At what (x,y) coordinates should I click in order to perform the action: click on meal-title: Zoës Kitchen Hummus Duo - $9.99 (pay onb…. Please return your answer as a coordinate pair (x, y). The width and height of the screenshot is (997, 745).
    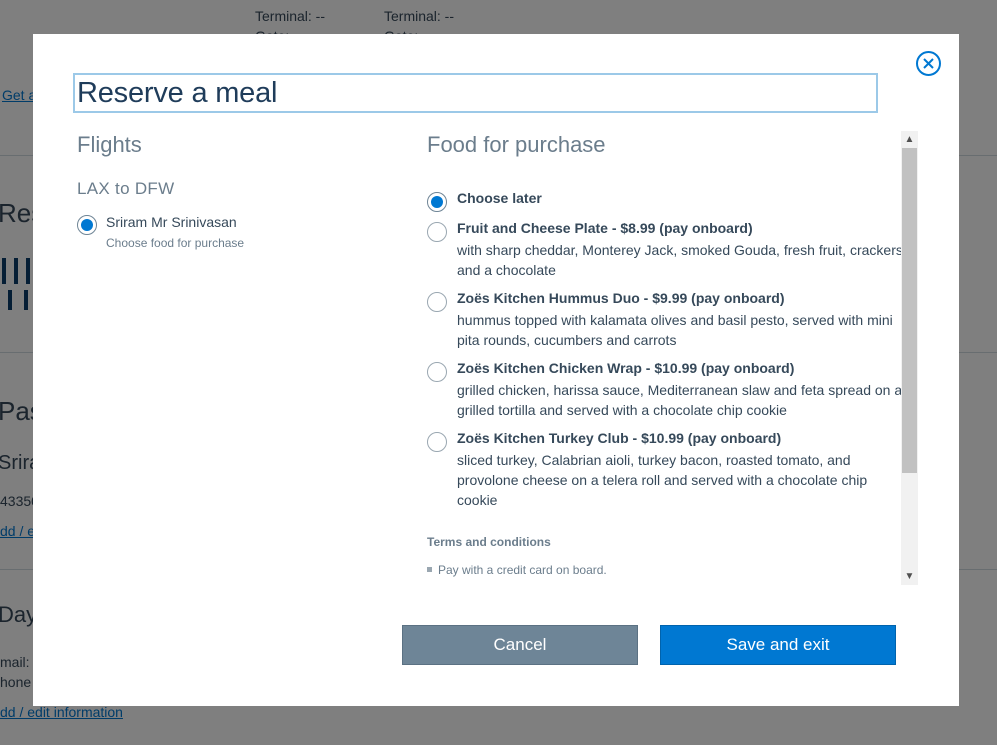
    Looking at the image, I should click on (621, 298).